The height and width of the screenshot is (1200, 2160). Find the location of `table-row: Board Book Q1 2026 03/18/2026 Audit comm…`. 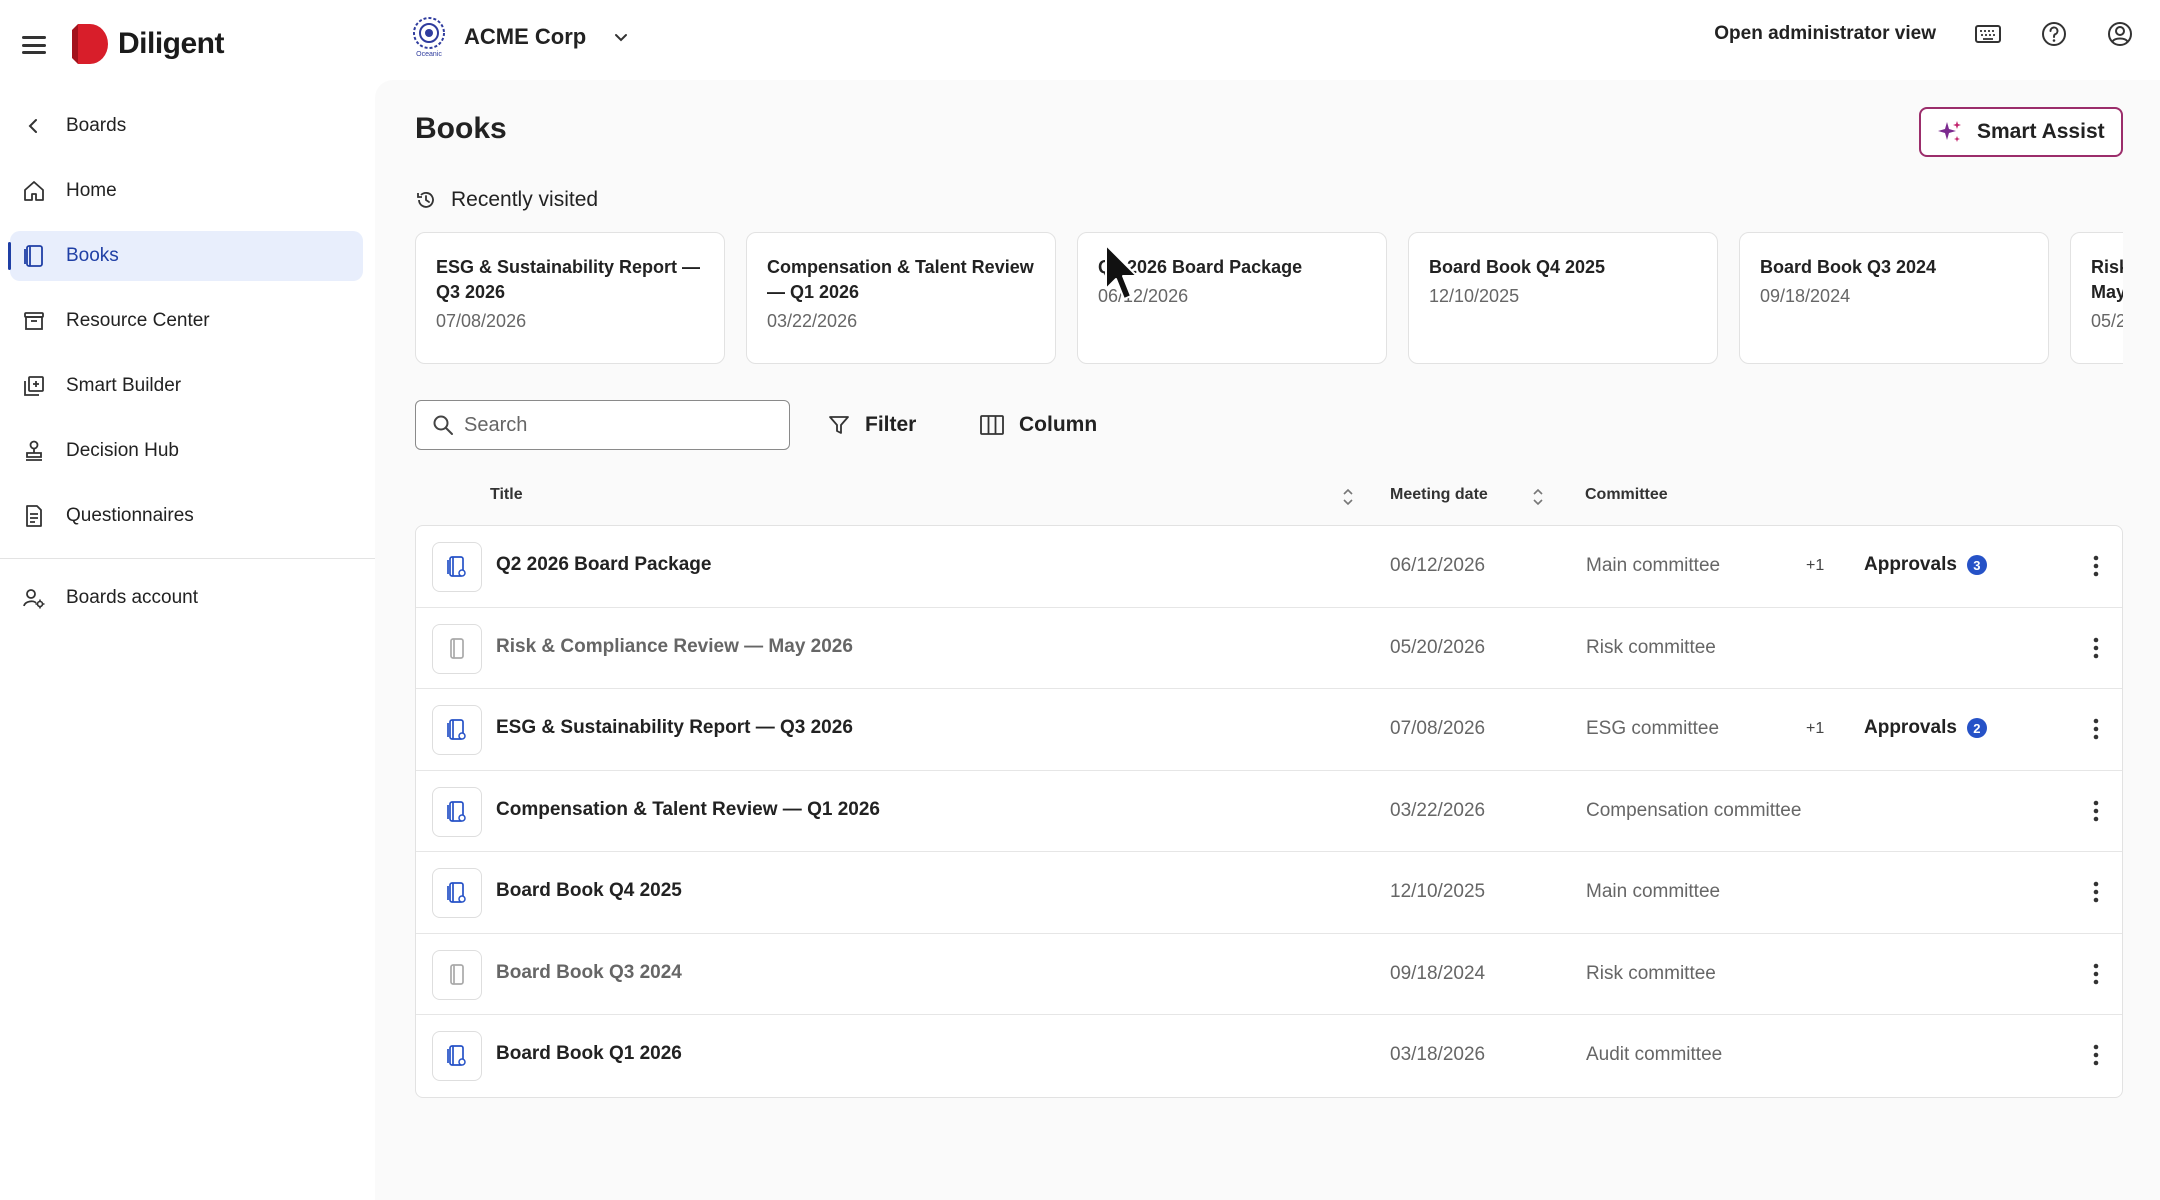

table-row: Board Book Q1 2026 03/18/2026 Audit comm… is located at coordinates (1269, 1056).